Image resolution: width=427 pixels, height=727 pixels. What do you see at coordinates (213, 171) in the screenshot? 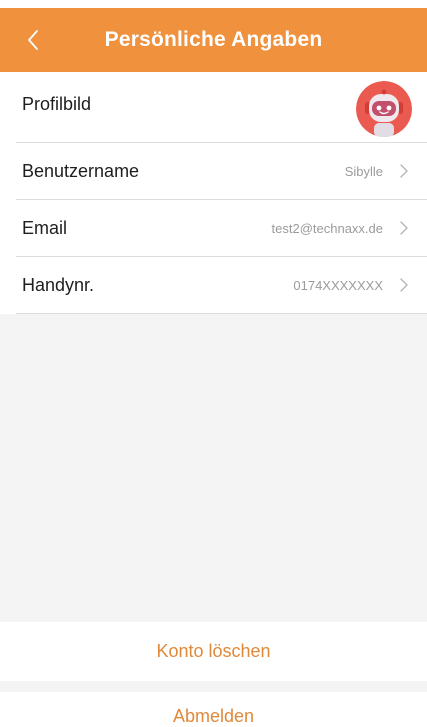
I see `username-row: Benutzername Sibylle` at bounding box center [213, 171].